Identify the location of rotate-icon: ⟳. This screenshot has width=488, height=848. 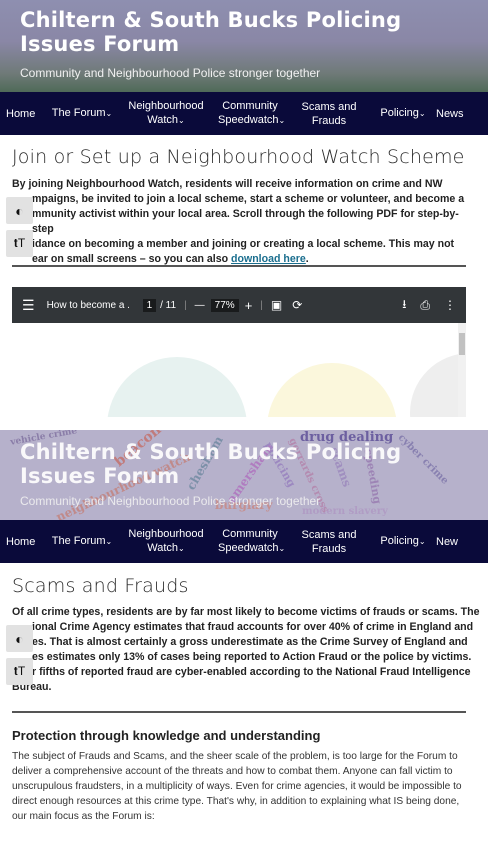
(297, 305).